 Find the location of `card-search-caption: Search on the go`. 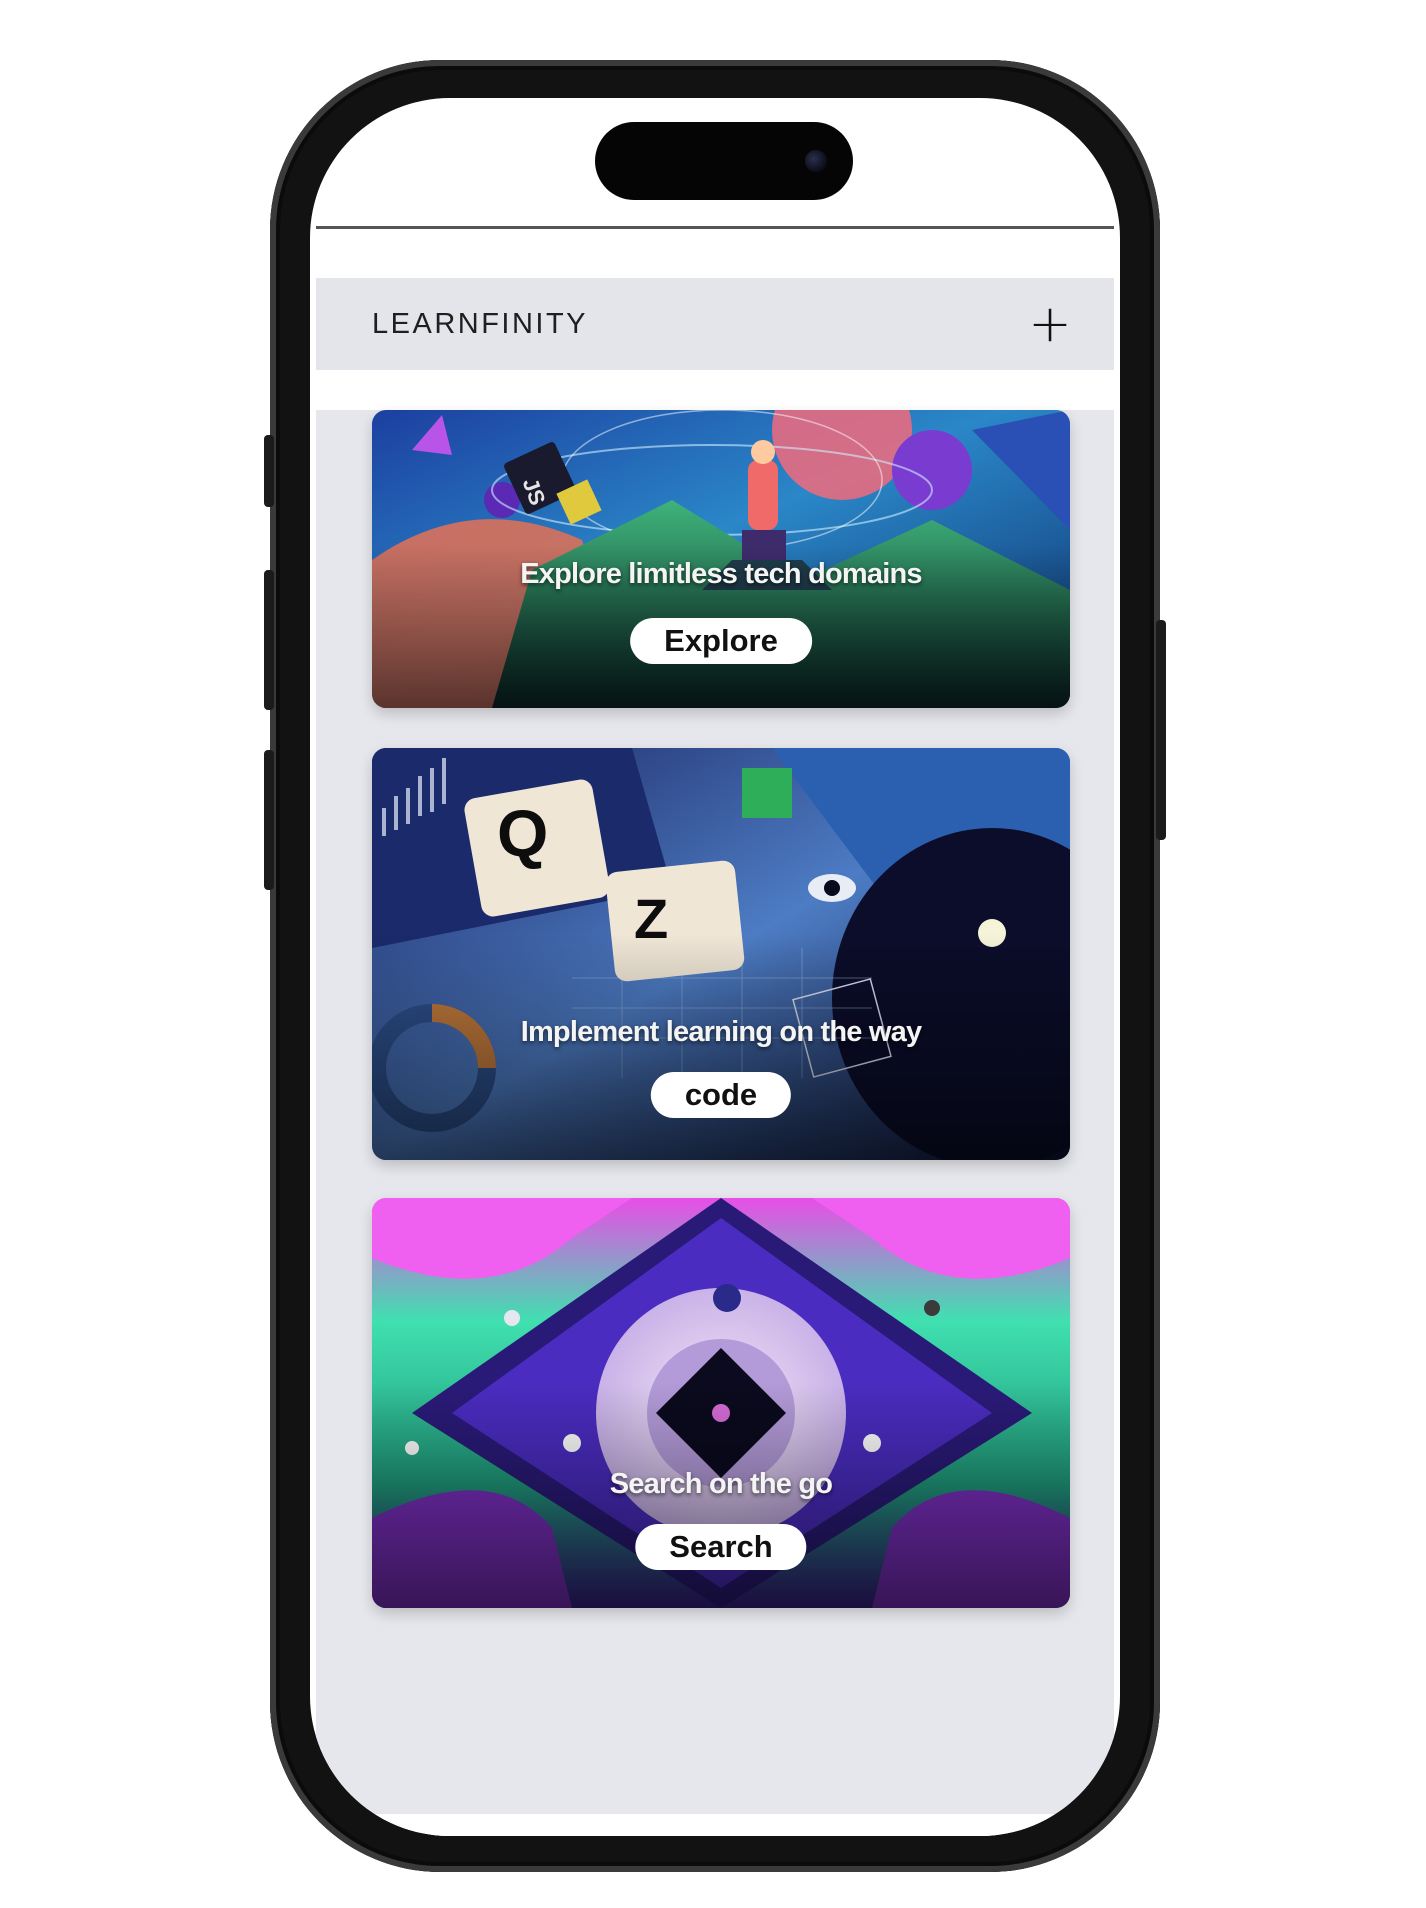

card-search-caption: Search on the go is located at coordinates (721, 1484).